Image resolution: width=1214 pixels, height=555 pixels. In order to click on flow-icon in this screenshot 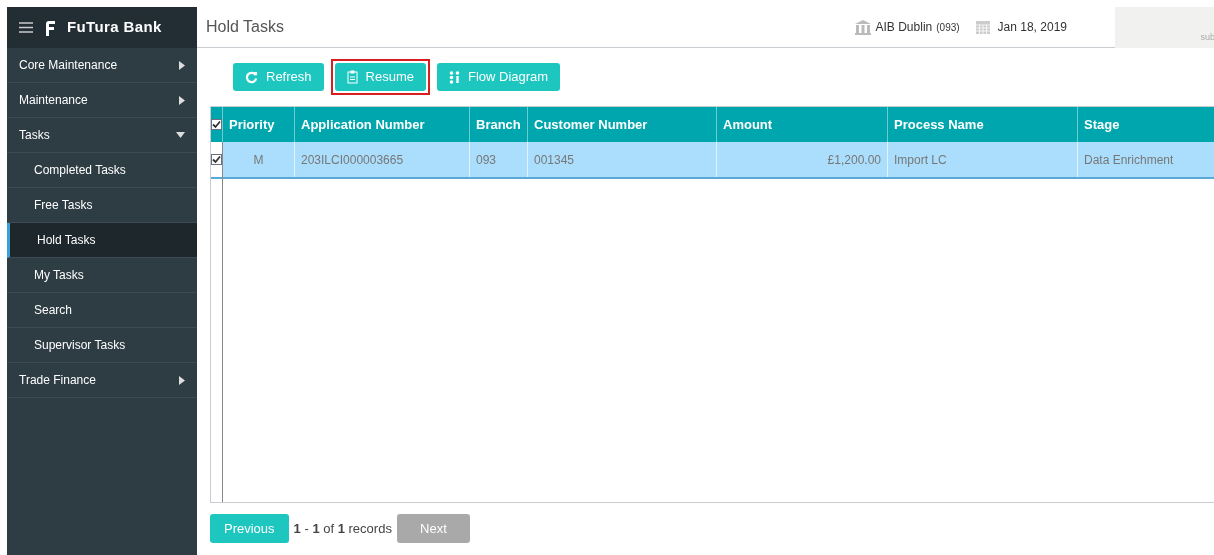, I will do `click(454, 77)`.